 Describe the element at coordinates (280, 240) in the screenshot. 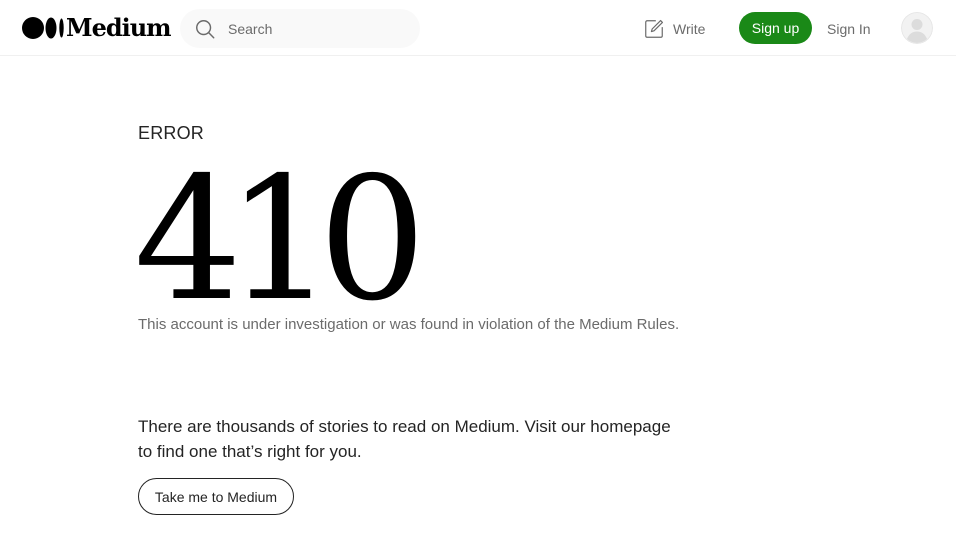

I see `error-code: 410` at that location.